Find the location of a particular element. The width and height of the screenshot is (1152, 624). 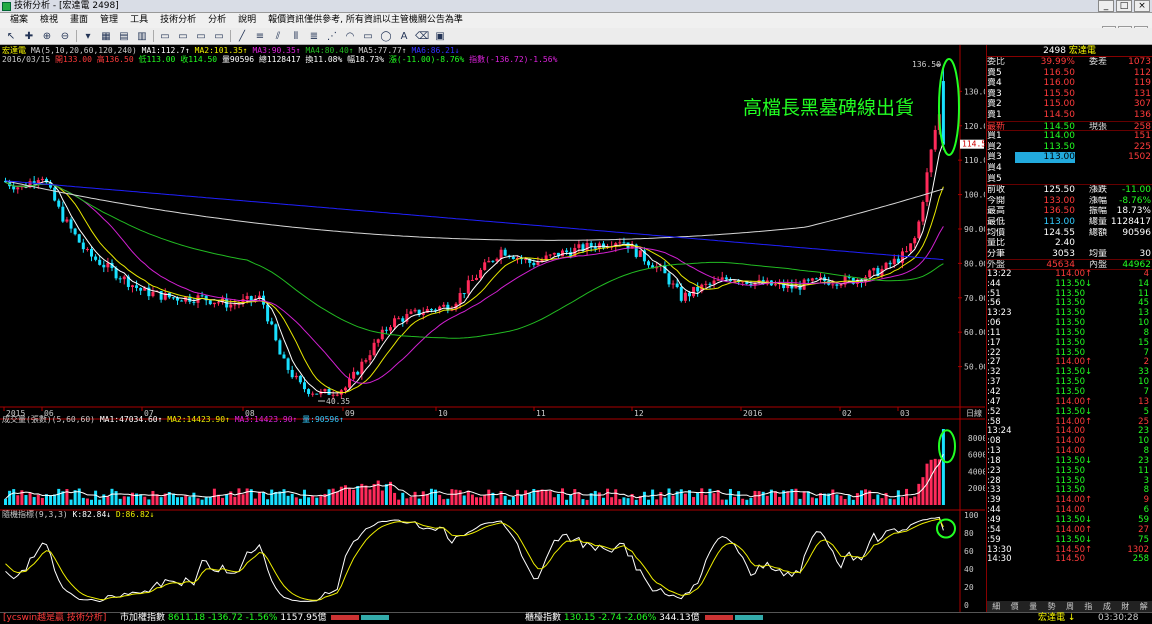

volume-highlight-ellipse is located at coordinates (947, 446).